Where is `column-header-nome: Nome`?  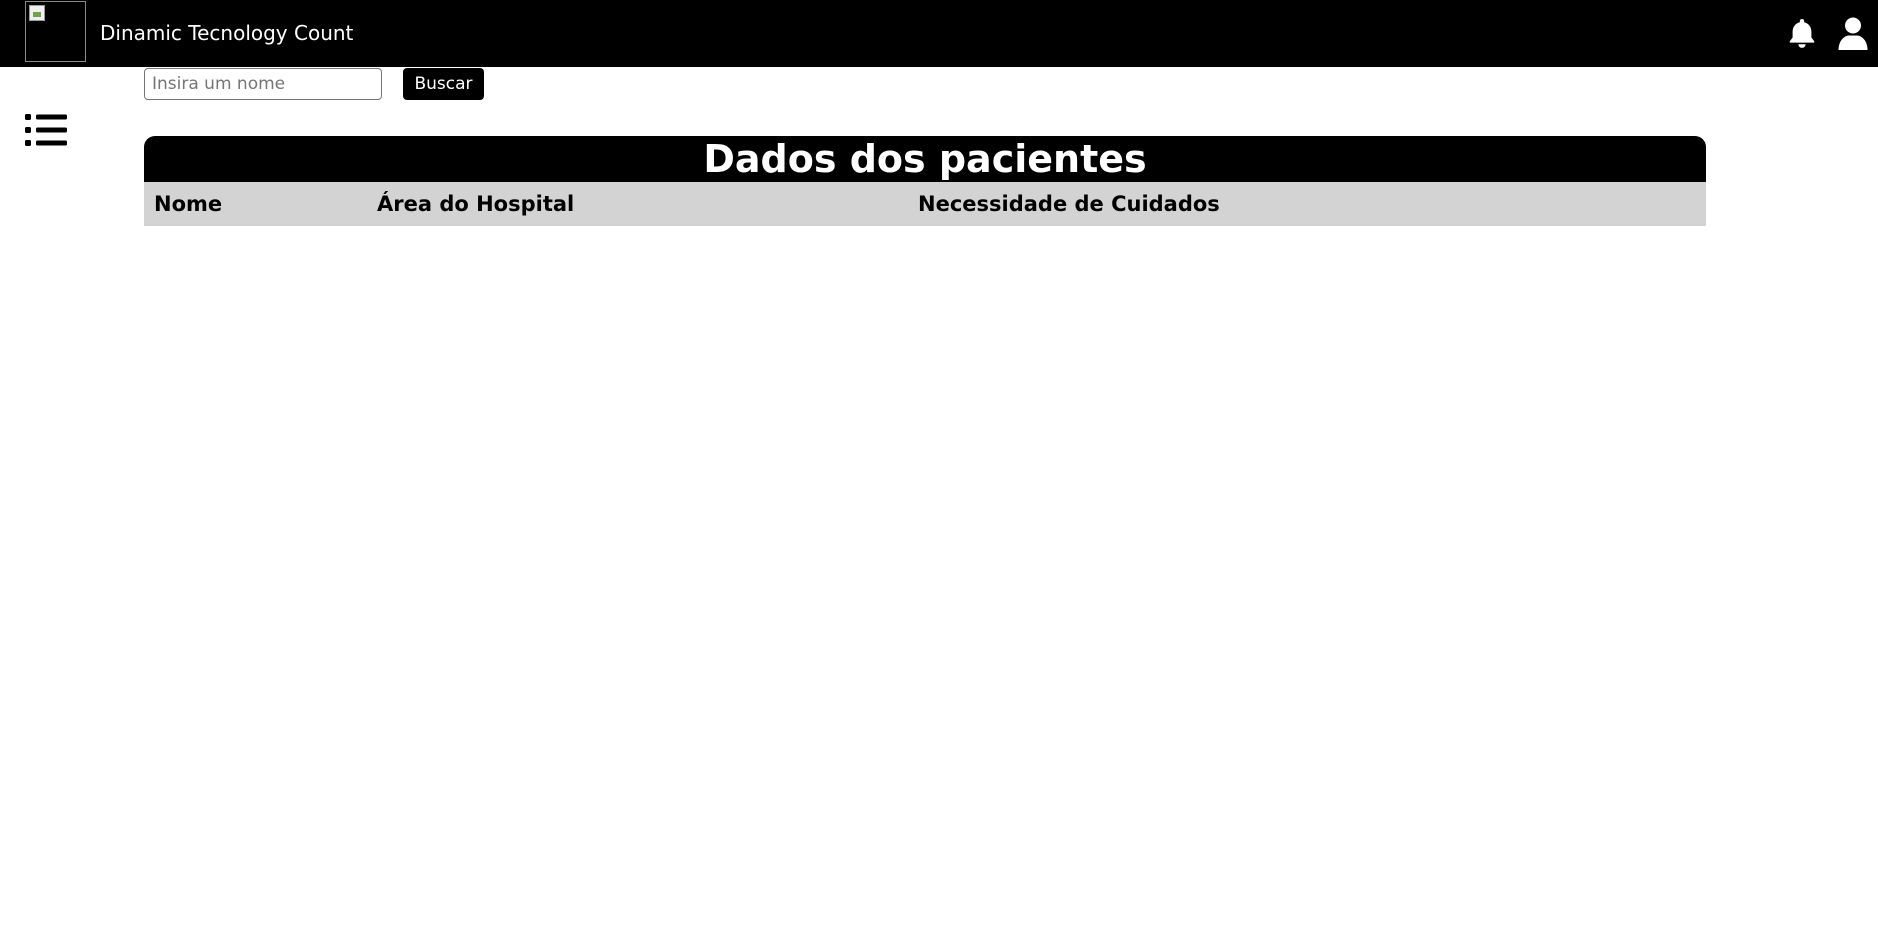
column-header-nome: Nome is located at coordinates (188, 204).